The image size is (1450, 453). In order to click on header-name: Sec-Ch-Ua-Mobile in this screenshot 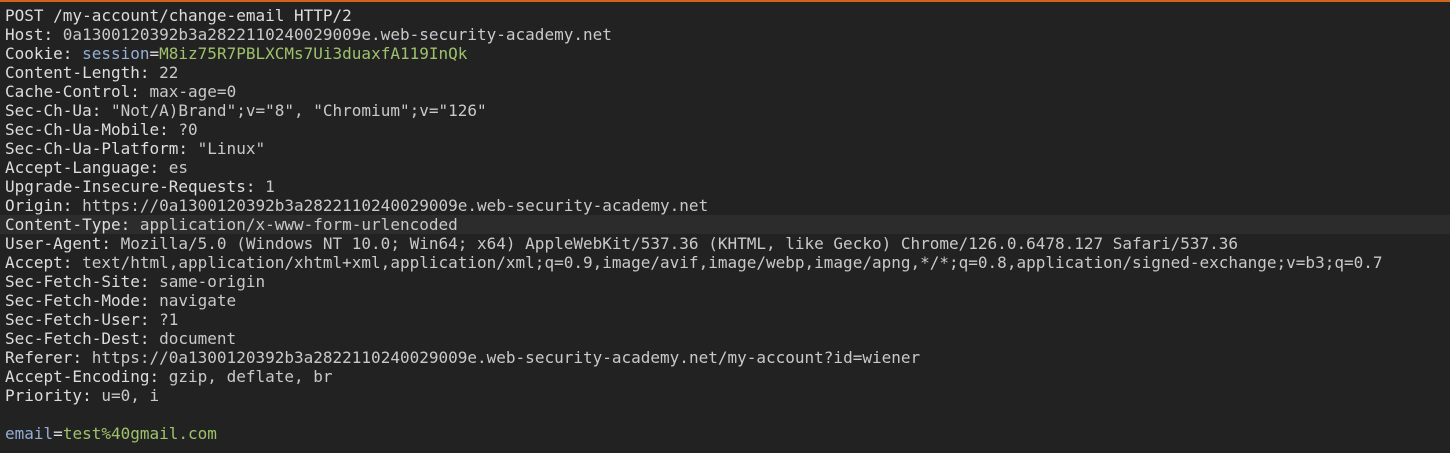, I will do `click(82, 129)`.